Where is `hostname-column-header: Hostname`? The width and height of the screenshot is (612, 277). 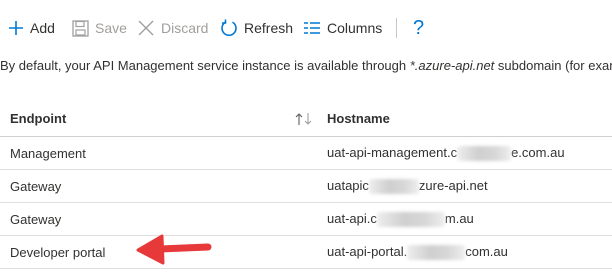
hostname-column-header: Hostname is located at coordinates (461, 118).